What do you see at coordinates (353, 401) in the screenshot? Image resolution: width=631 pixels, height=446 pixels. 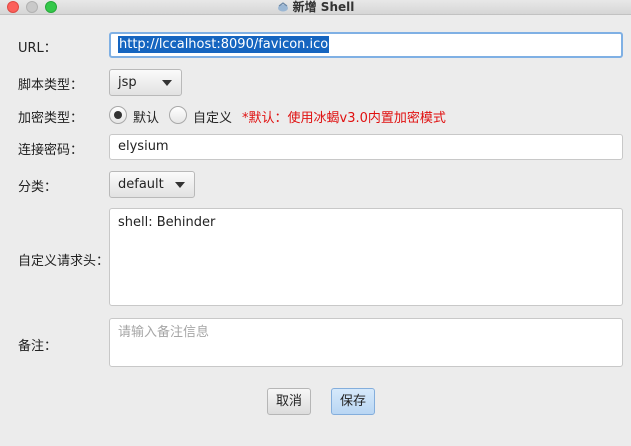 I see `save-button: 保存` at bounding box center [353, 401].